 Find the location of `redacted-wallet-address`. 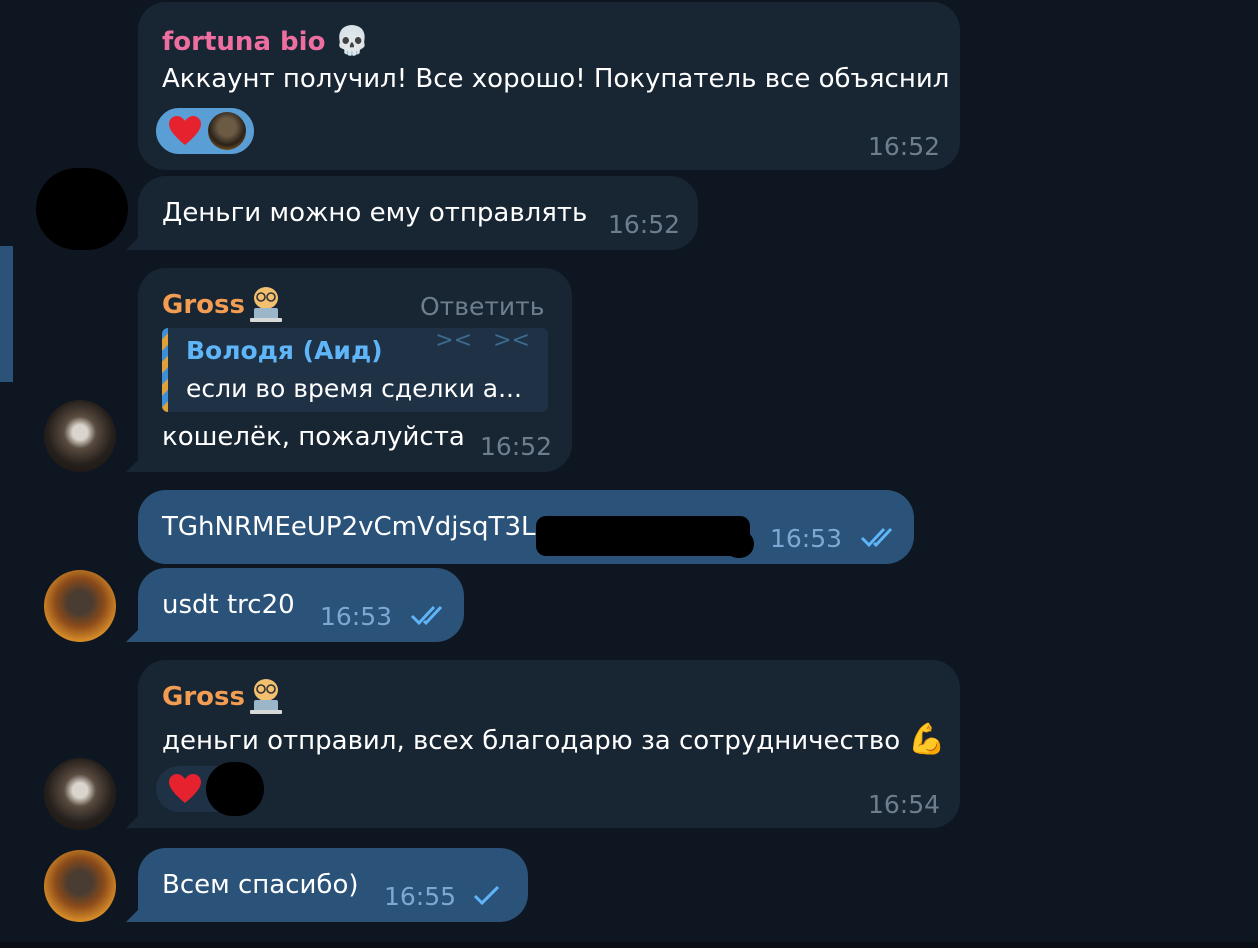

redacted-wallet-address is located at coordinates (643, 536).